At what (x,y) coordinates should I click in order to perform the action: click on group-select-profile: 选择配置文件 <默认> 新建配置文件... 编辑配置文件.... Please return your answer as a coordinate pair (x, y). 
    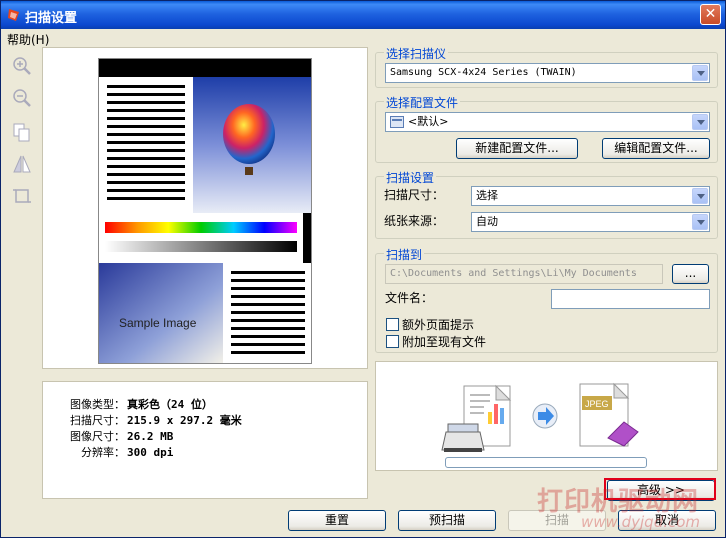
    Looking at the image, I should click on (546, 128).